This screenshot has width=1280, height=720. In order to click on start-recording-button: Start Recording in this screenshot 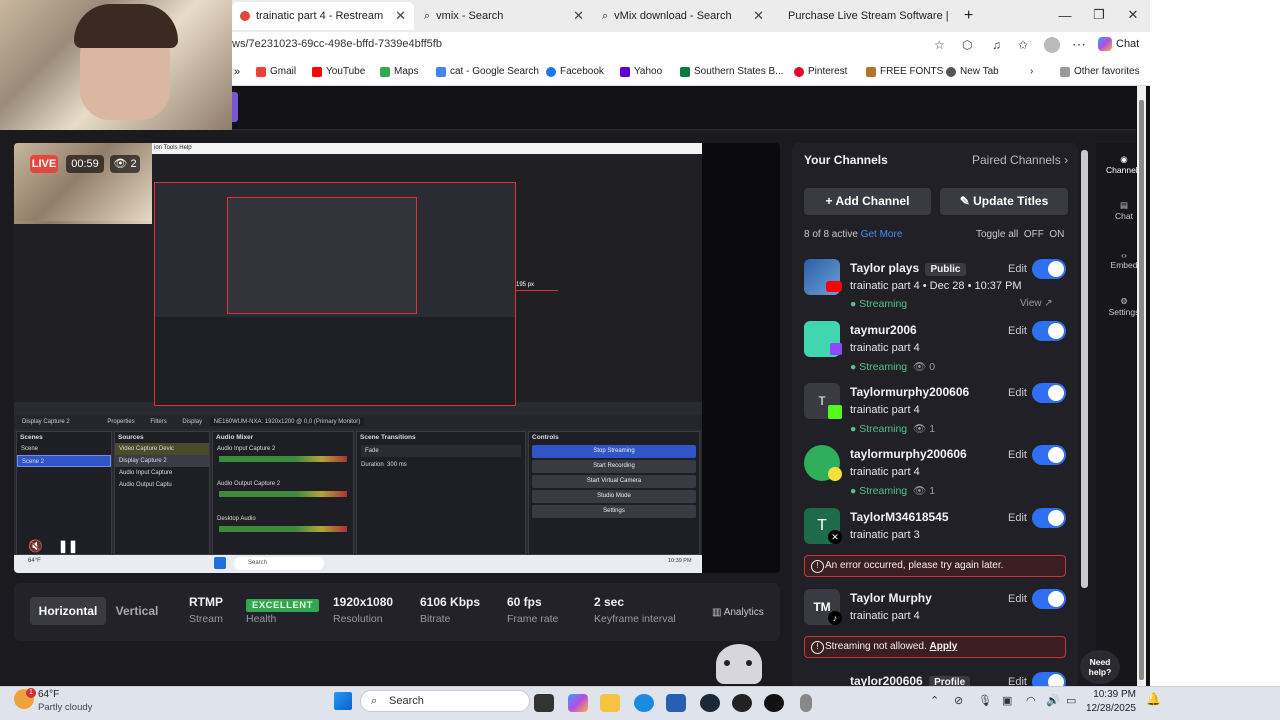, I will do `click(614, 466)`.